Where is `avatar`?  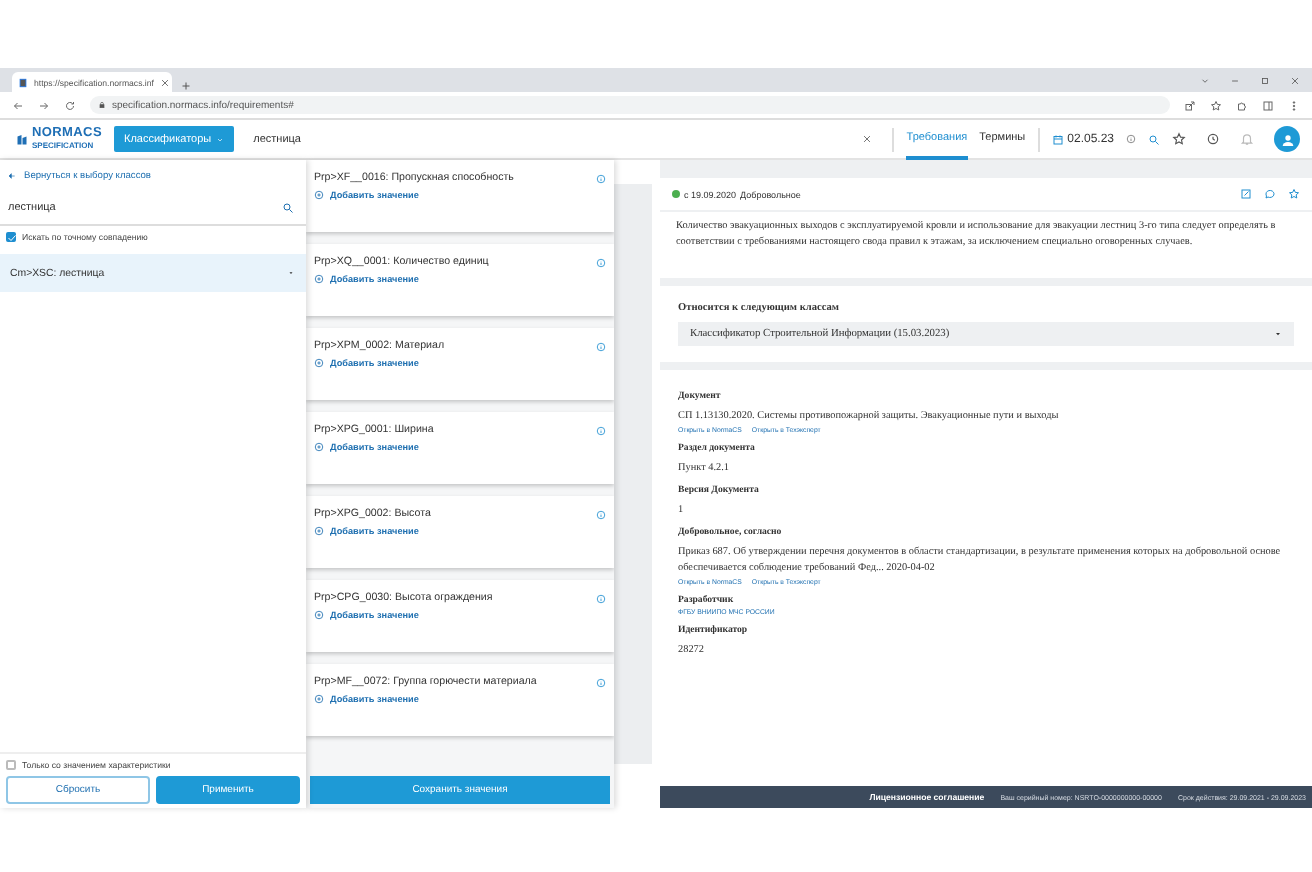
avatar is located at coordinates (1287, 139).